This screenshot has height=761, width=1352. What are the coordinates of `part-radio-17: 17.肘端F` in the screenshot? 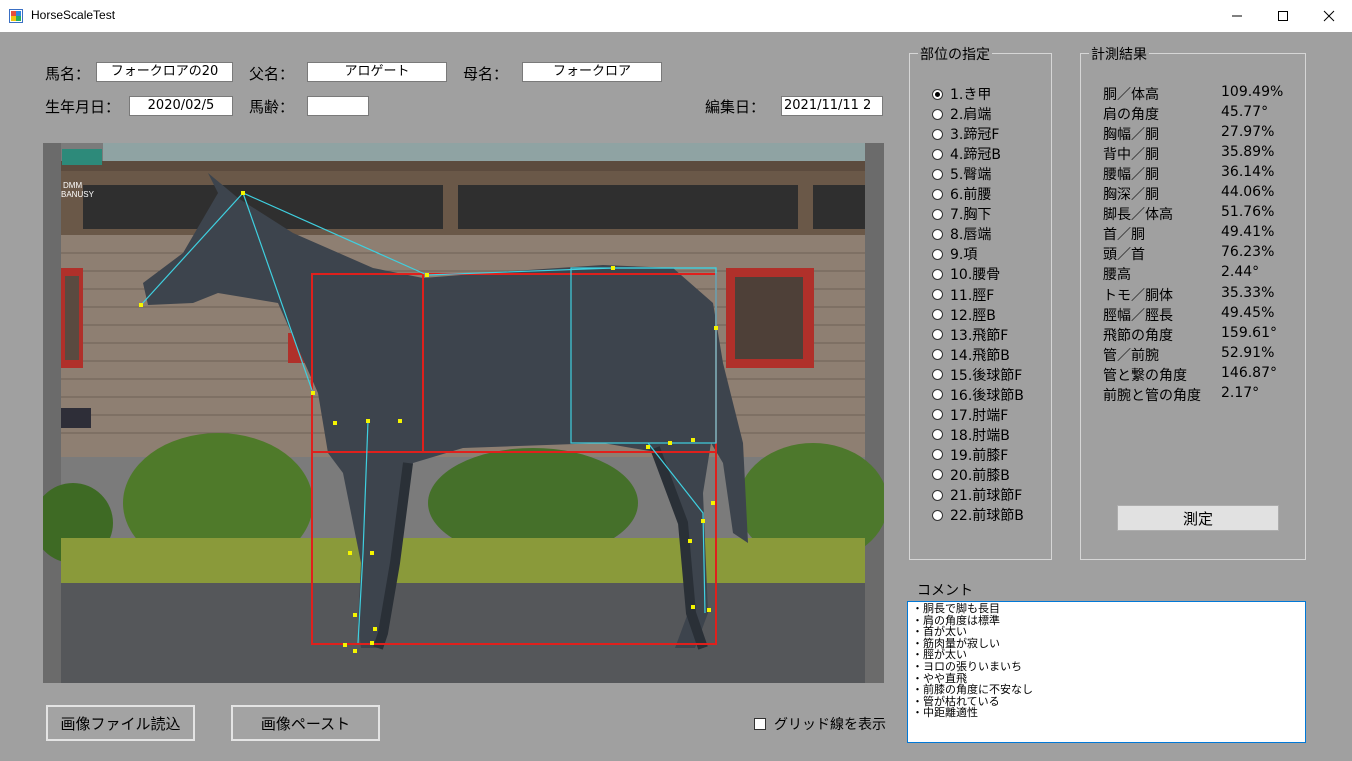 It's located at (970, 415).